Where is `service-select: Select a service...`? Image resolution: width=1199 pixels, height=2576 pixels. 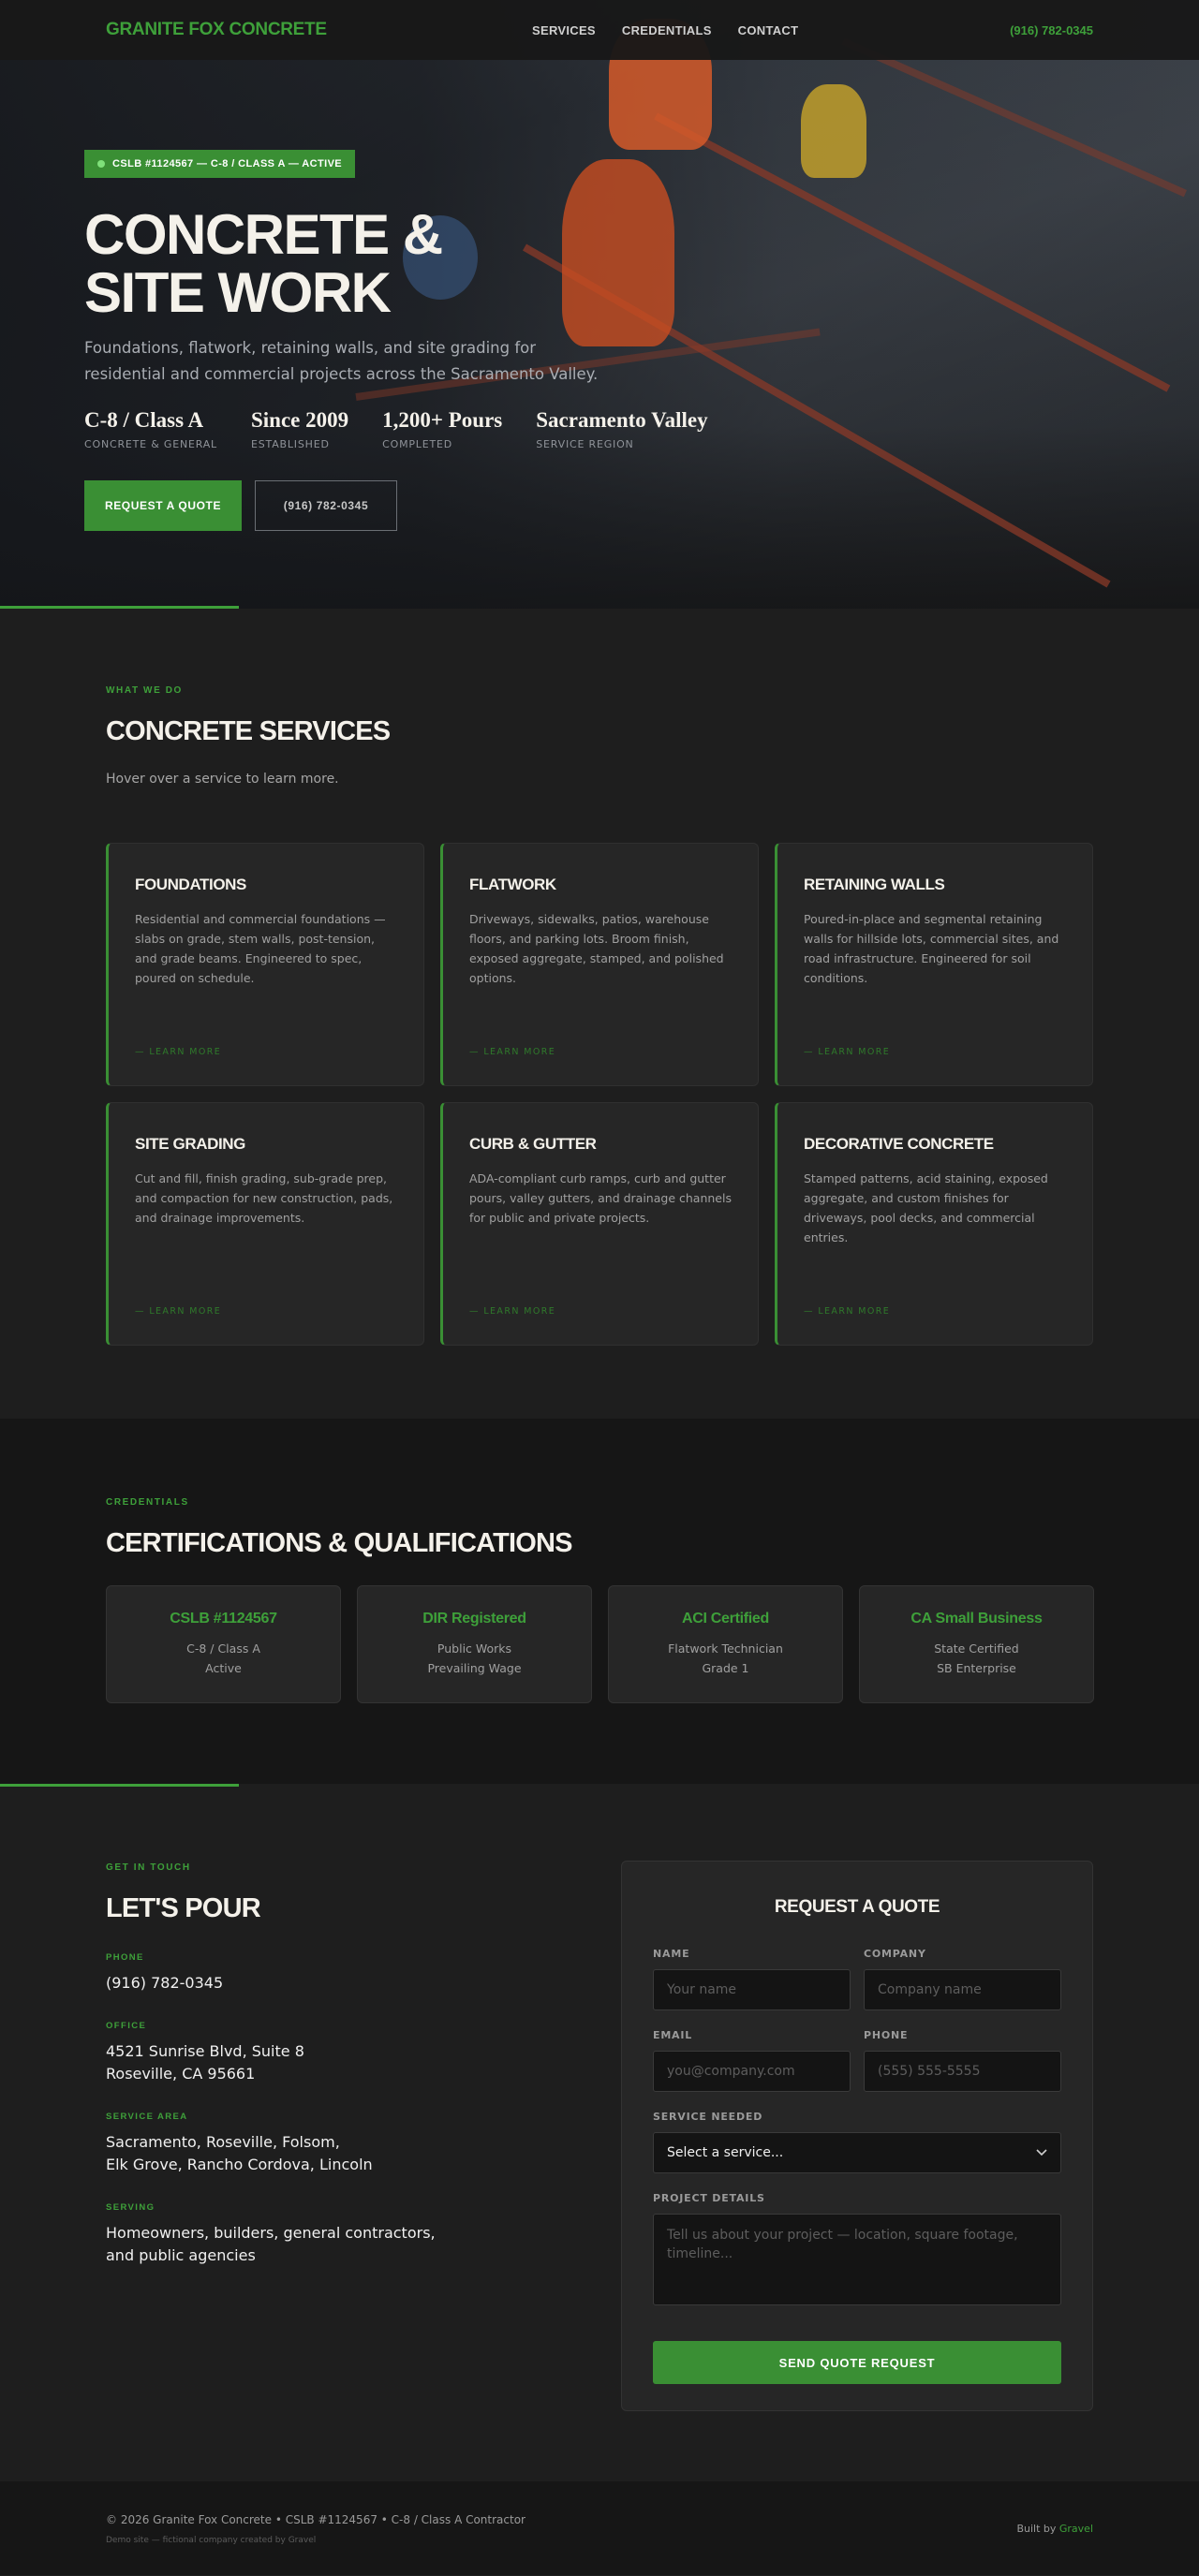
service-select: Select a service... is located at coordinates (857, 2152).